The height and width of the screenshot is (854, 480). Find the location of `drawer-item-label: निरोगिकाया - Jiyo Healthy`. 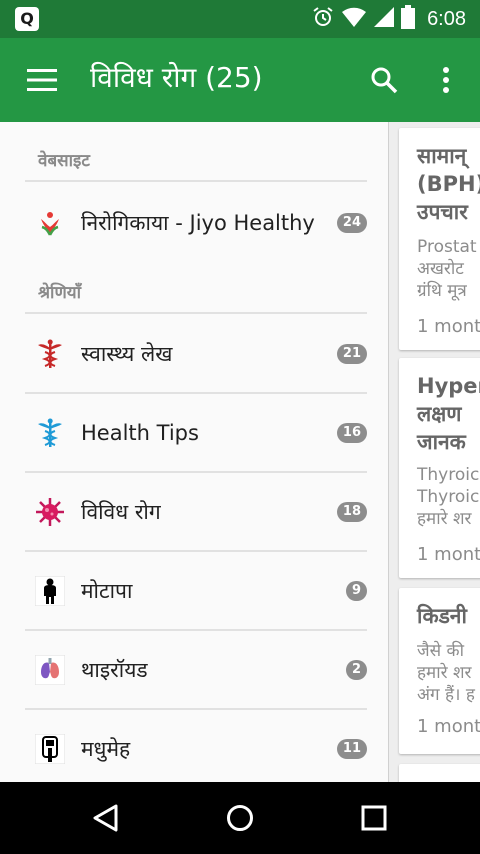

drawer-item-label: निरोगिकाया - Jiyo Healthy is located at coordinates (198, 223).